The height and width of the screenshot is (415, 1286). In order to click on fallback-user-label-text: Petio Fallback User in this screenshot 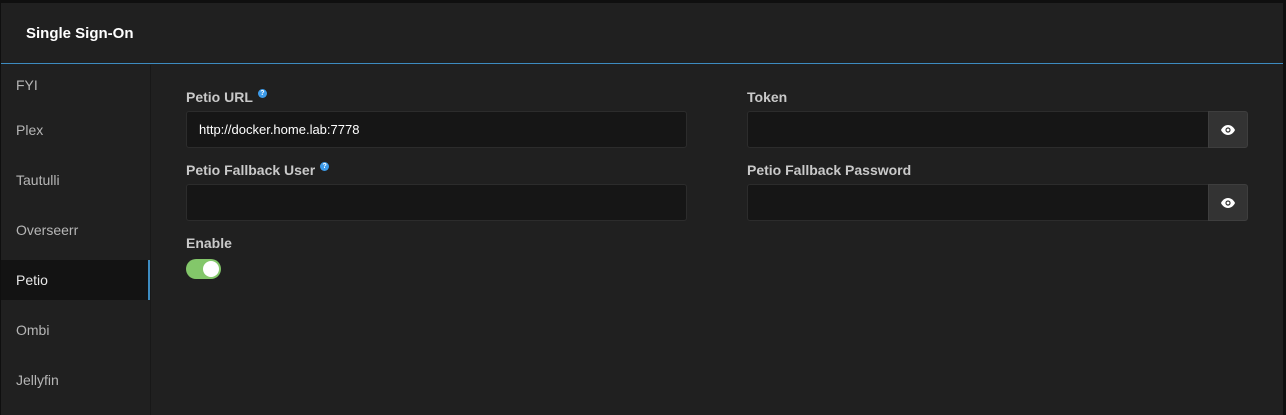, I will do `click(251, 170)`.